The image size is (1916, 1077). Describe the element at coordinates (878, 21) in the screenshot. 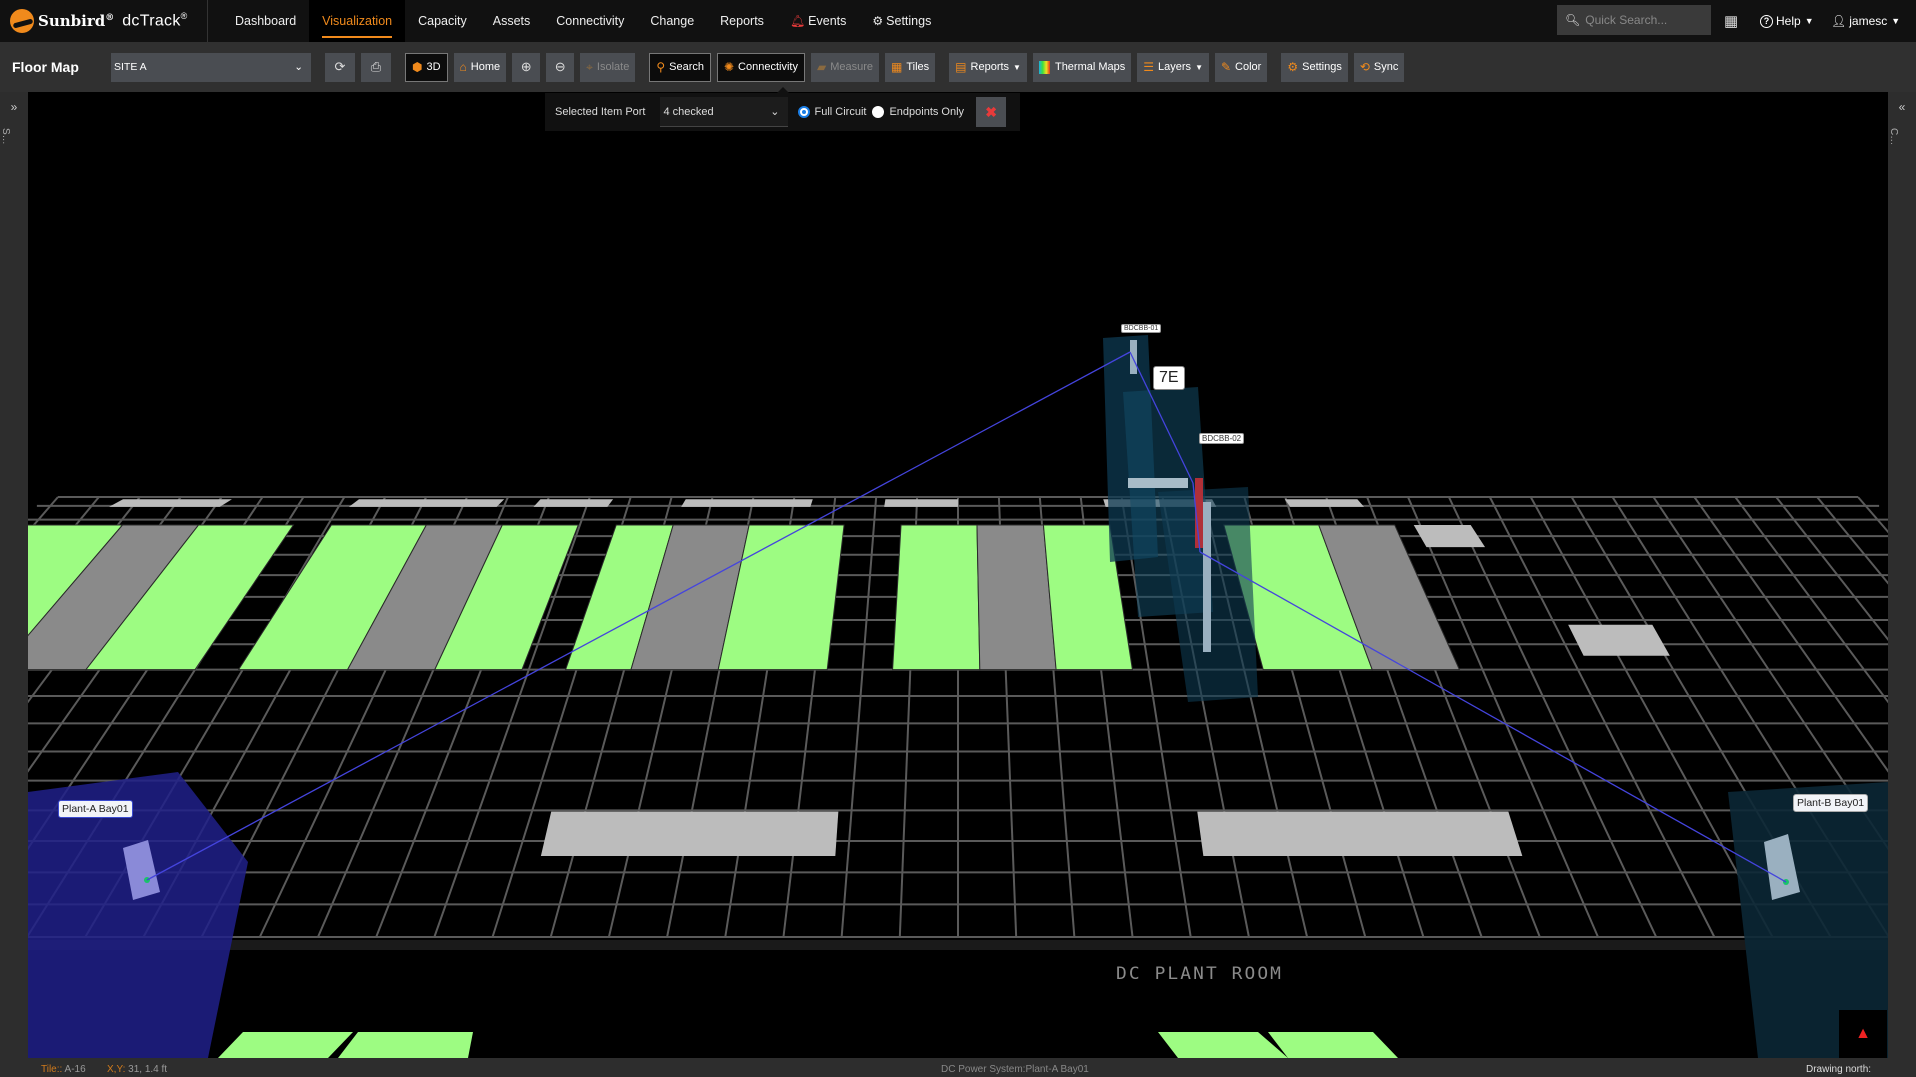

I see `gear-icon: ⚙` at that location.